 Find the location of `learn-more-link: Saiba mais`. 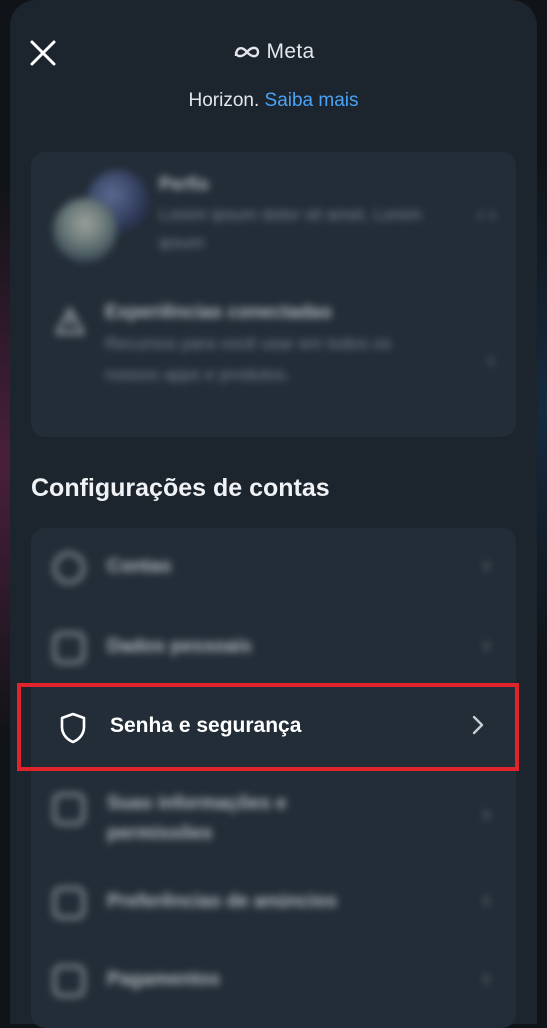

learn-more-link: Saiba mais is located at coordinates (312, 100).